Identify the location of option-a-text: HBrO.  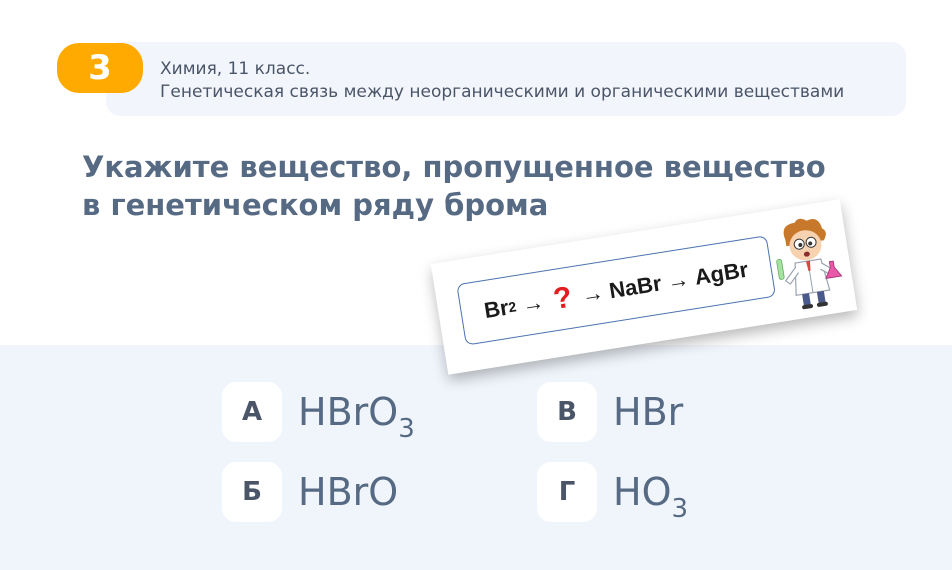
(348, 412).